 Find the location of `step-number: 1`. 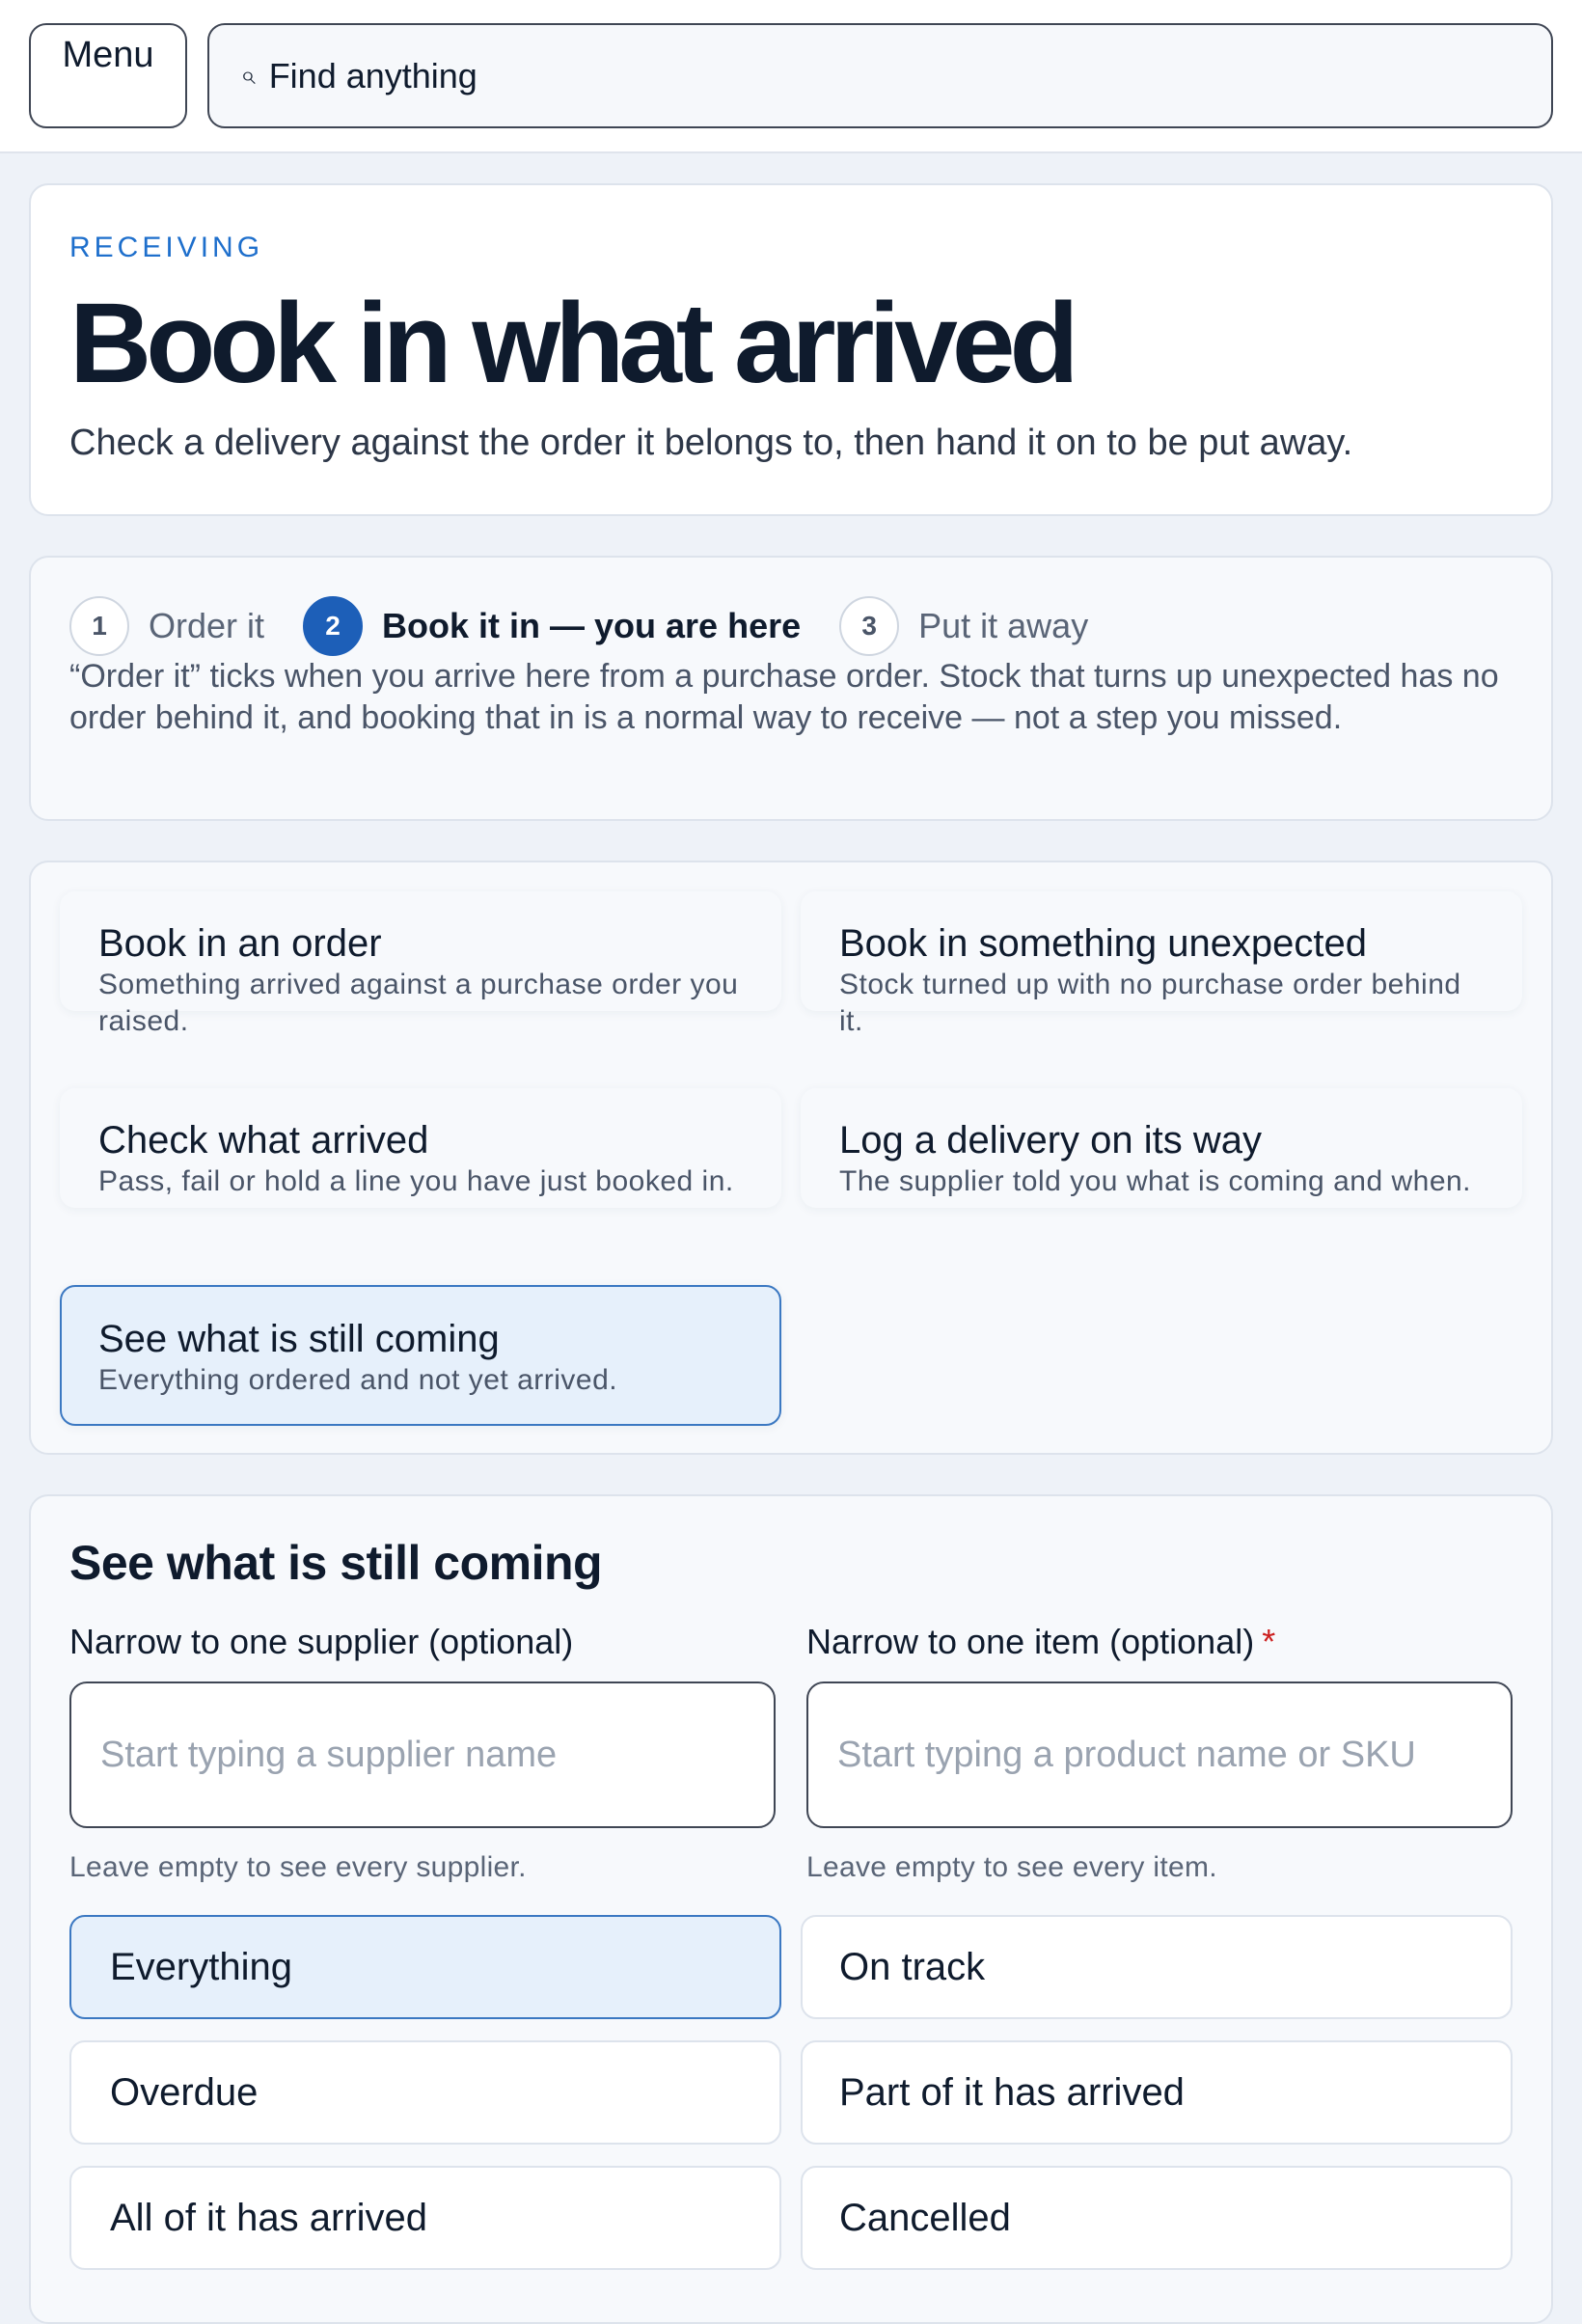

step-number: 1 is located at coordinates (99, 626).